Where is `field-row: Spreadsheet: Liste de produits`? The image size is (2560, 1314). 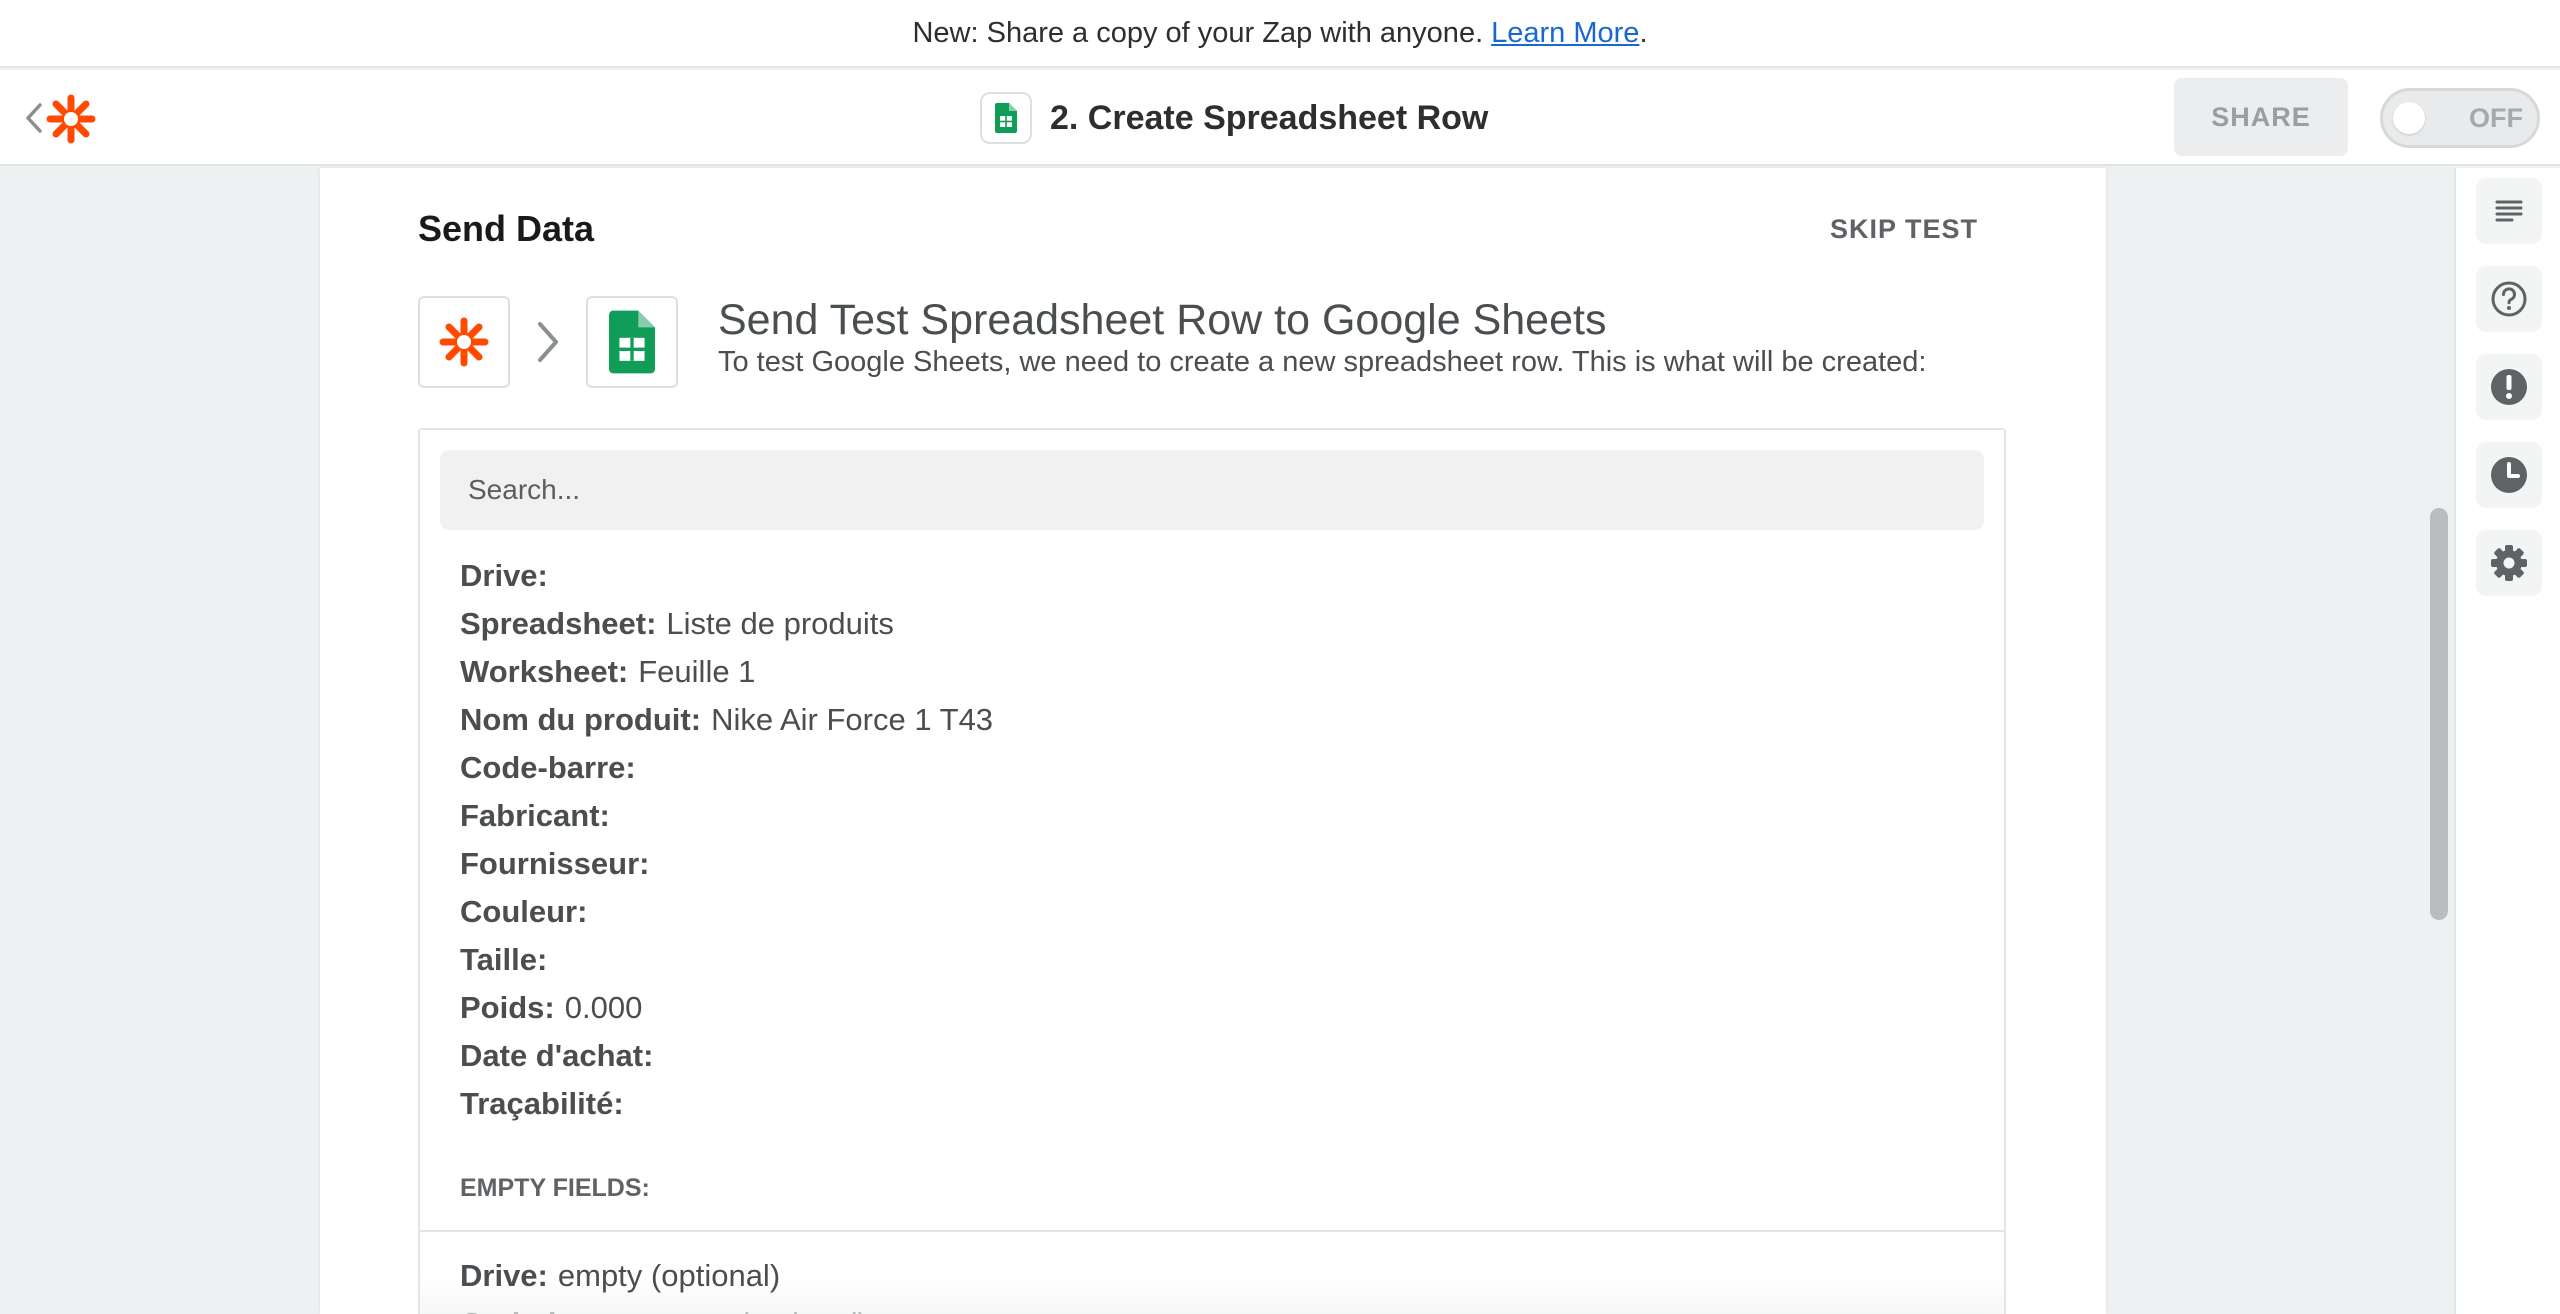
field-row: Spreadsheet: Liste de produits is located at coordinates (726, 624).